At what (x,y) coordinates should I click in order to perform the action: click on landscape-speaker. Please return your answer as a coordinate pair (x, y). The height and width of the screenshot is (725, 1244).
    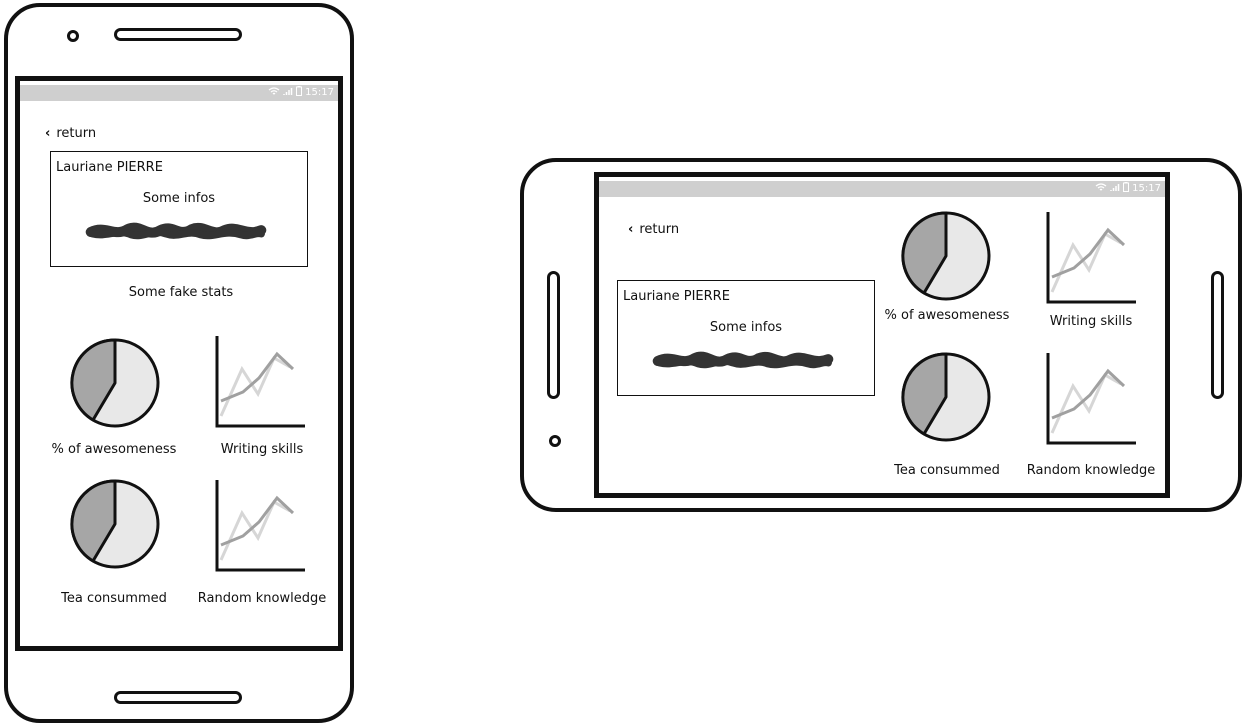
    Looking at the image, I should click on (553, 335).